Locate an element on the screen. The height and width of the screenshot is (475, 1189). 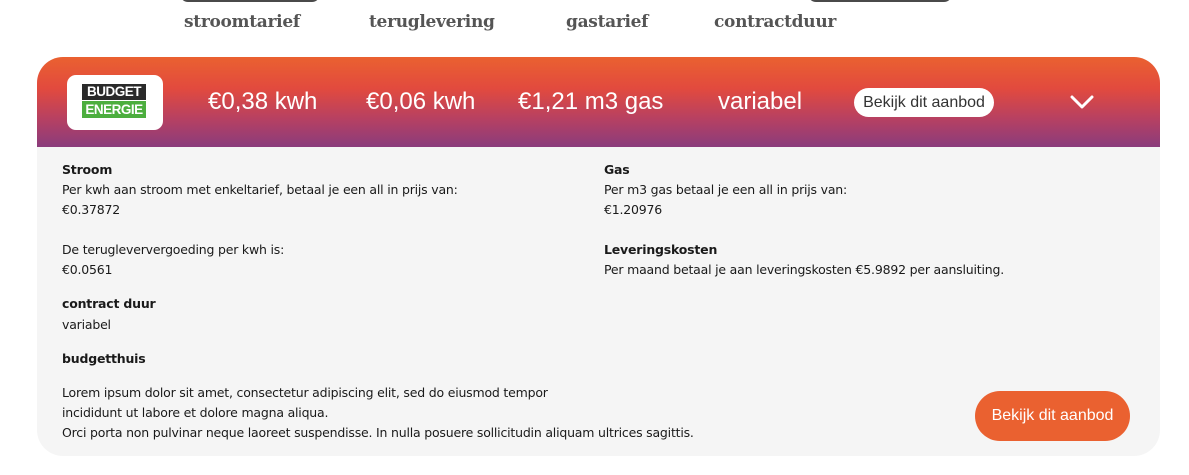
view-offer-footer-button: Bekijk dit aanbod is located at coordinates (1052, 416).